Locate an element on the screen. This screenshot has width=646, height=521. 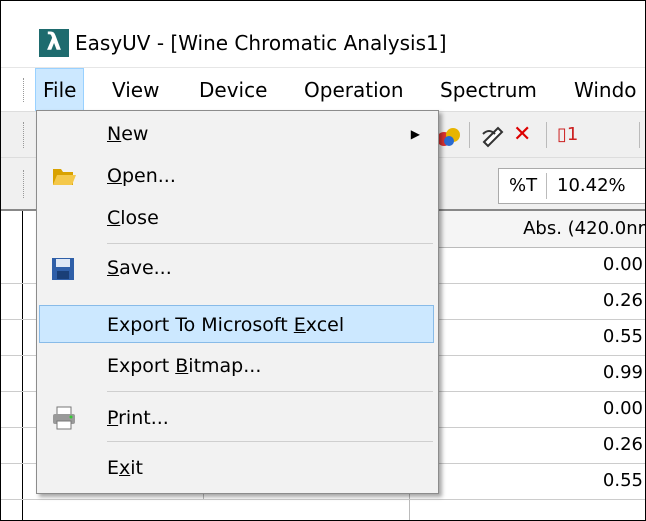
printer-icon is located at coordinates (64, 418).